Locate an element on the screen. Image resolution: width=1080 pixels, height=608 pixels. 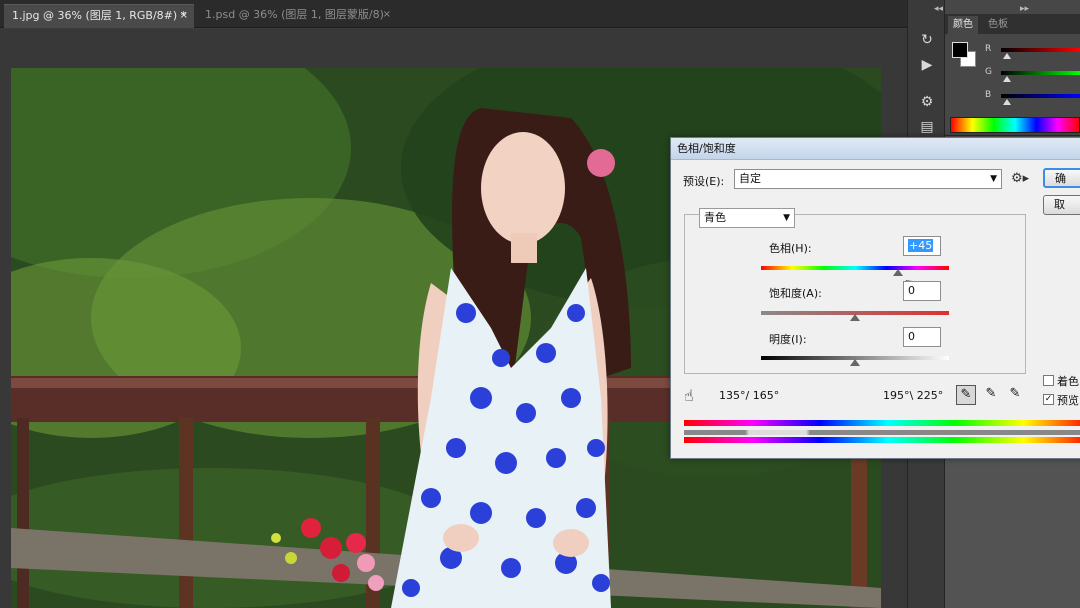
saturation-label: 饱和度(A): is located at coordinates (795, 293).